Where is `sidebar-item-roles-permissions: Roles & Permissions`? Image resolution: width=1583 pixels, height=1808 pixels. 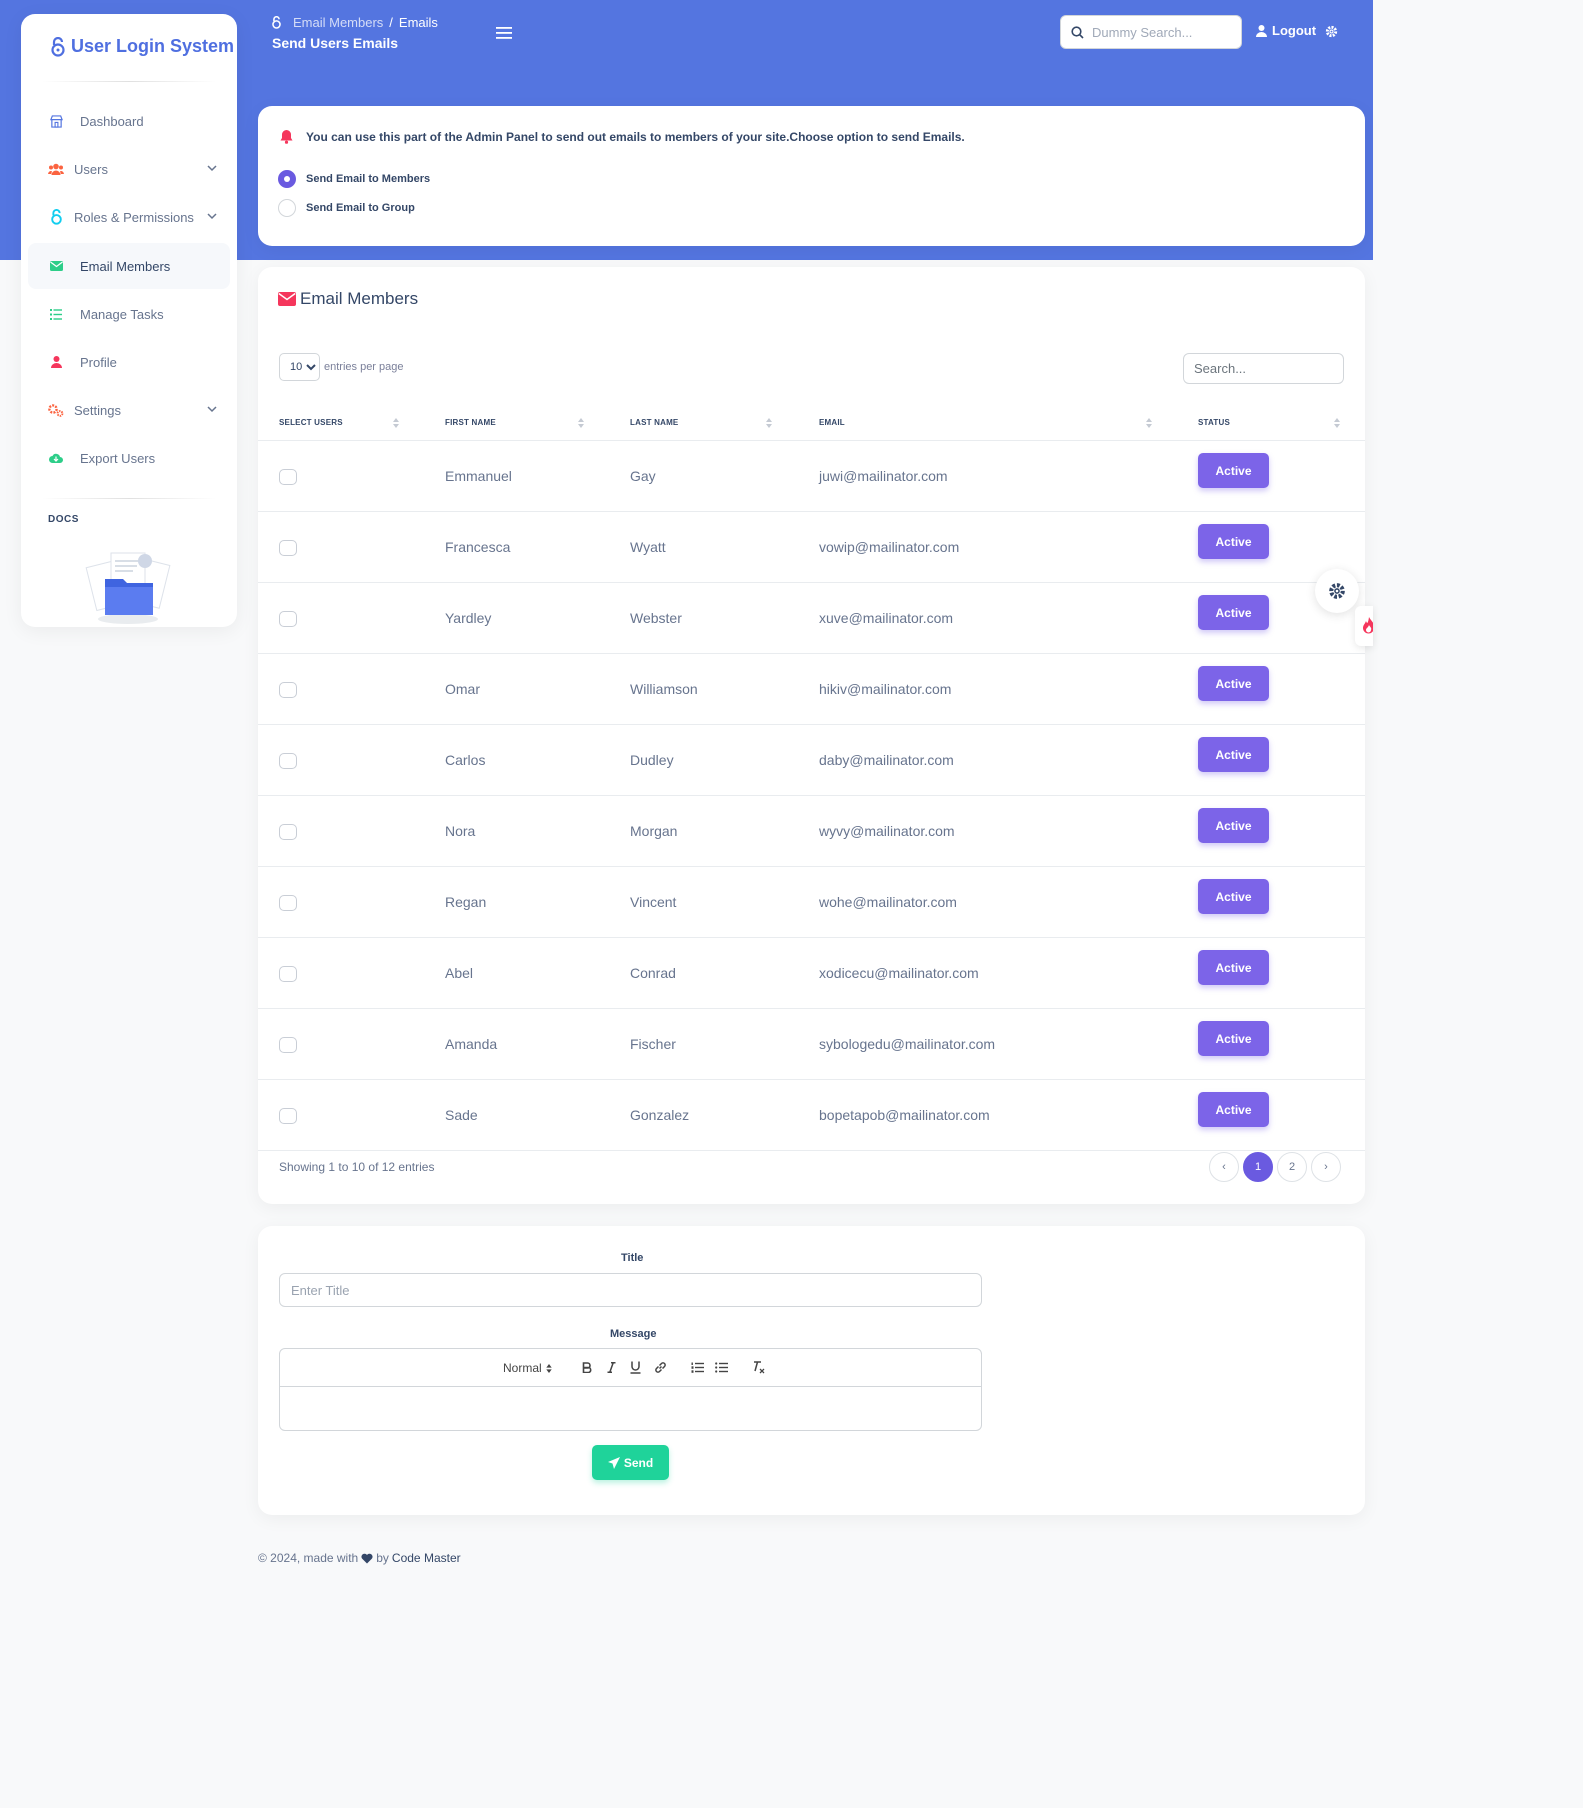
sidebar-item-roles-permissions: Roles & Permissions is located at coordinates (129, 217).